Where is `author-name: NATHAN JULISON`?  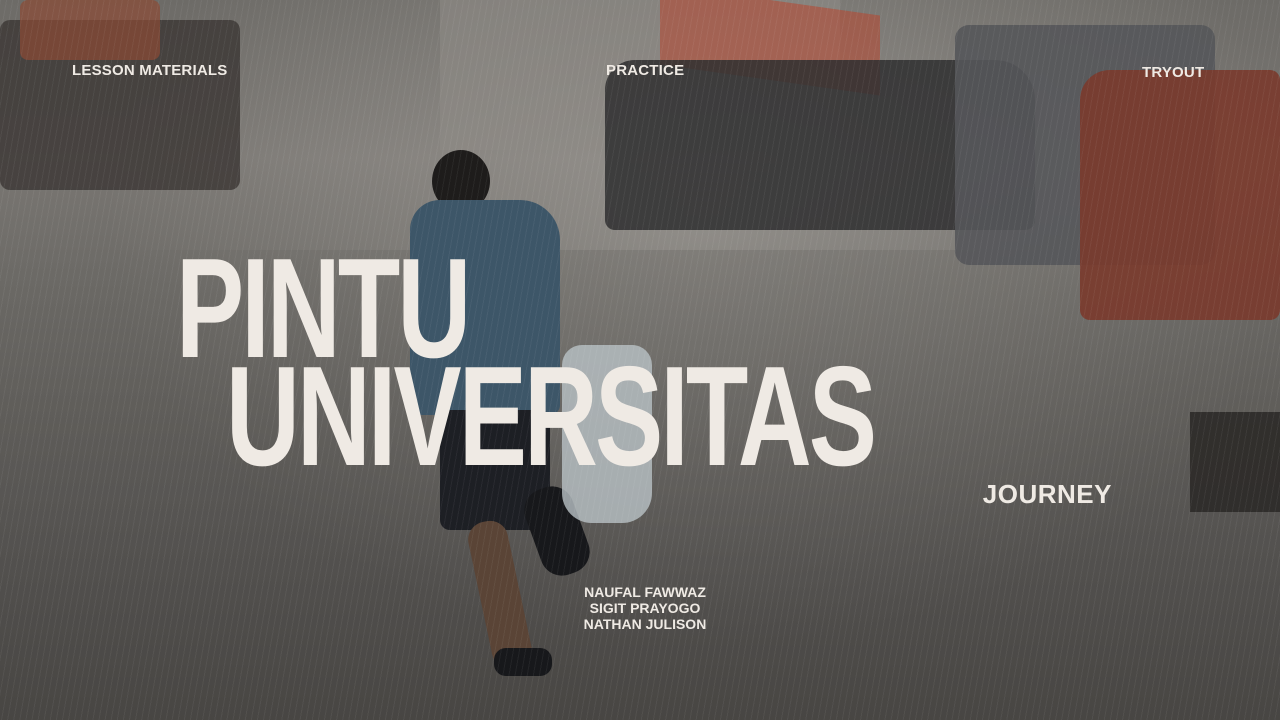
author-name: NATHAN JULISON is located at coordinates (645, 624).